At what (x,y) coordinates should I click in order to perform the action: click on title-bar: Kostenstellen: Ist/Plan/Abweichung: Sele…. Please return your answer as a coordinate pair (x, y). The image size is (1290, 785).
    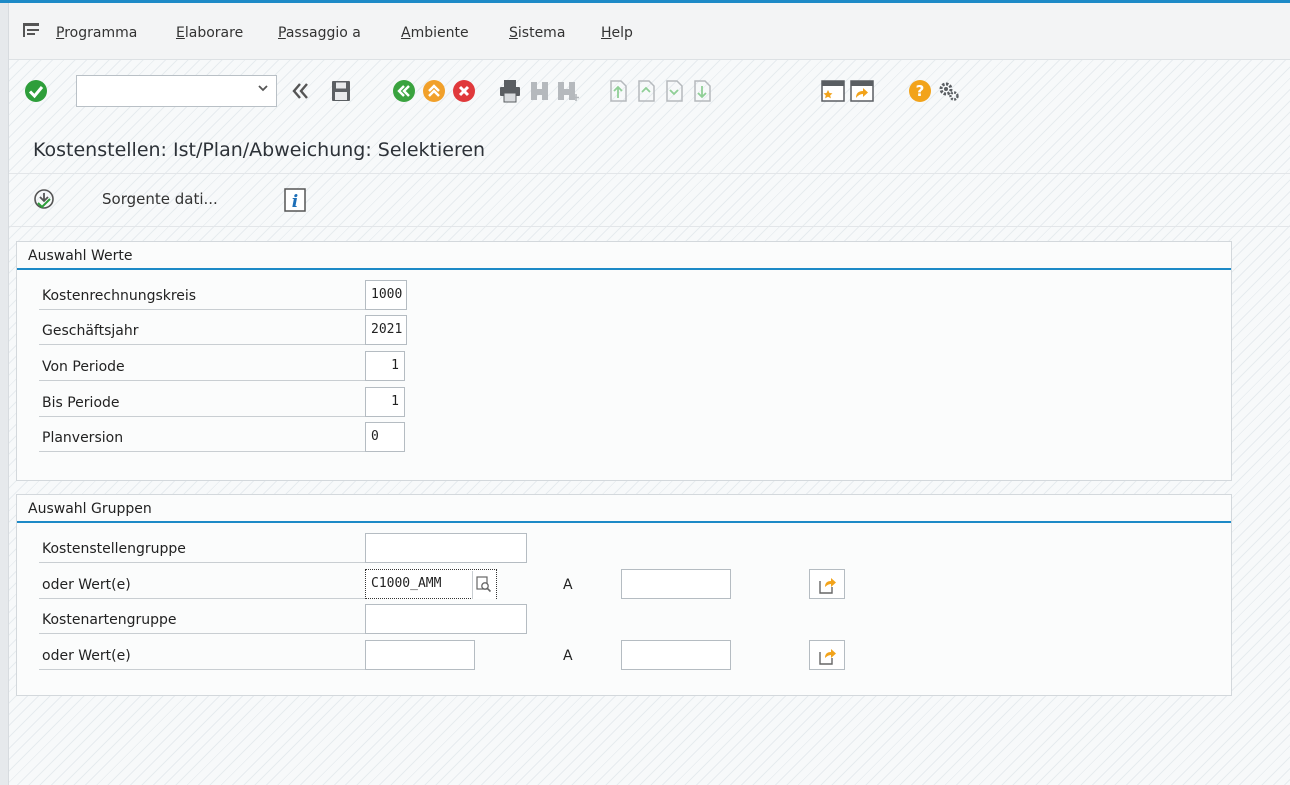
    Looking at the image, I should click on (649, 150).